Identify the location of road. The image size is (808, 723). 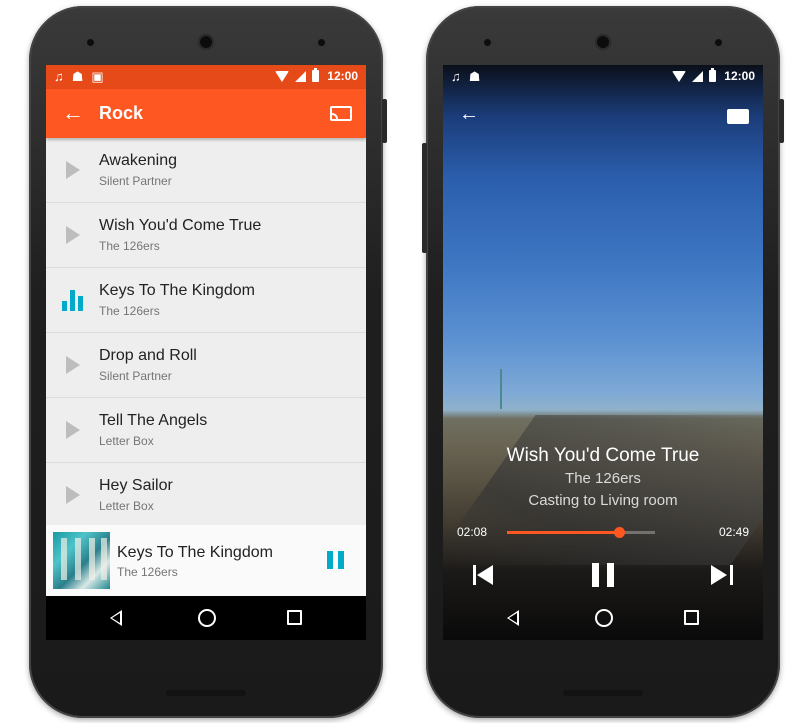
(603, 490).